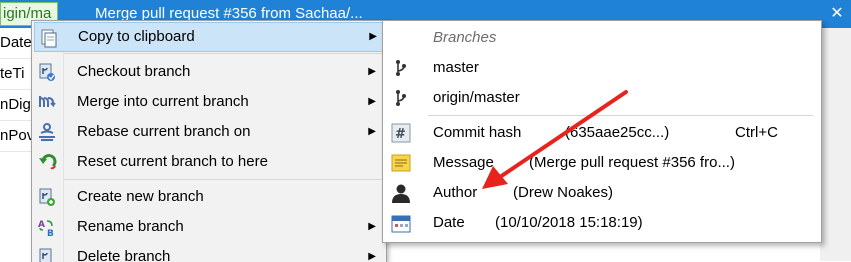 The height and width of the screenshot is (262, 851). What do you see at coordinates (632, 162) in the screenshot?
I see `commit-message-value: (Merge pull request #356 fro...)` at bounding box center [632, 162].